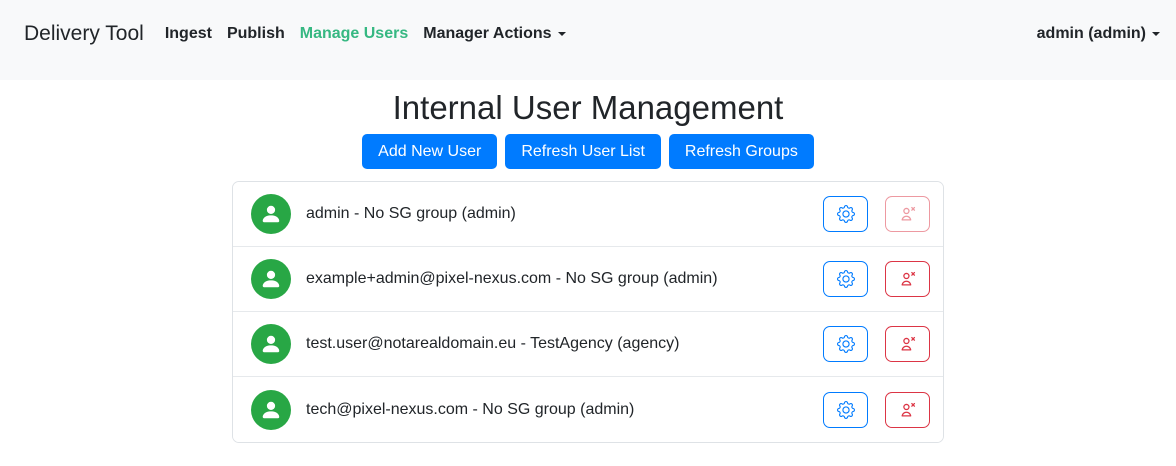 This screenshot has height=466, width=1176. Describe the element at coordinates (583, 151) in the screenshot. I see `refresh-user-list-button: Refresh User List` at that location.